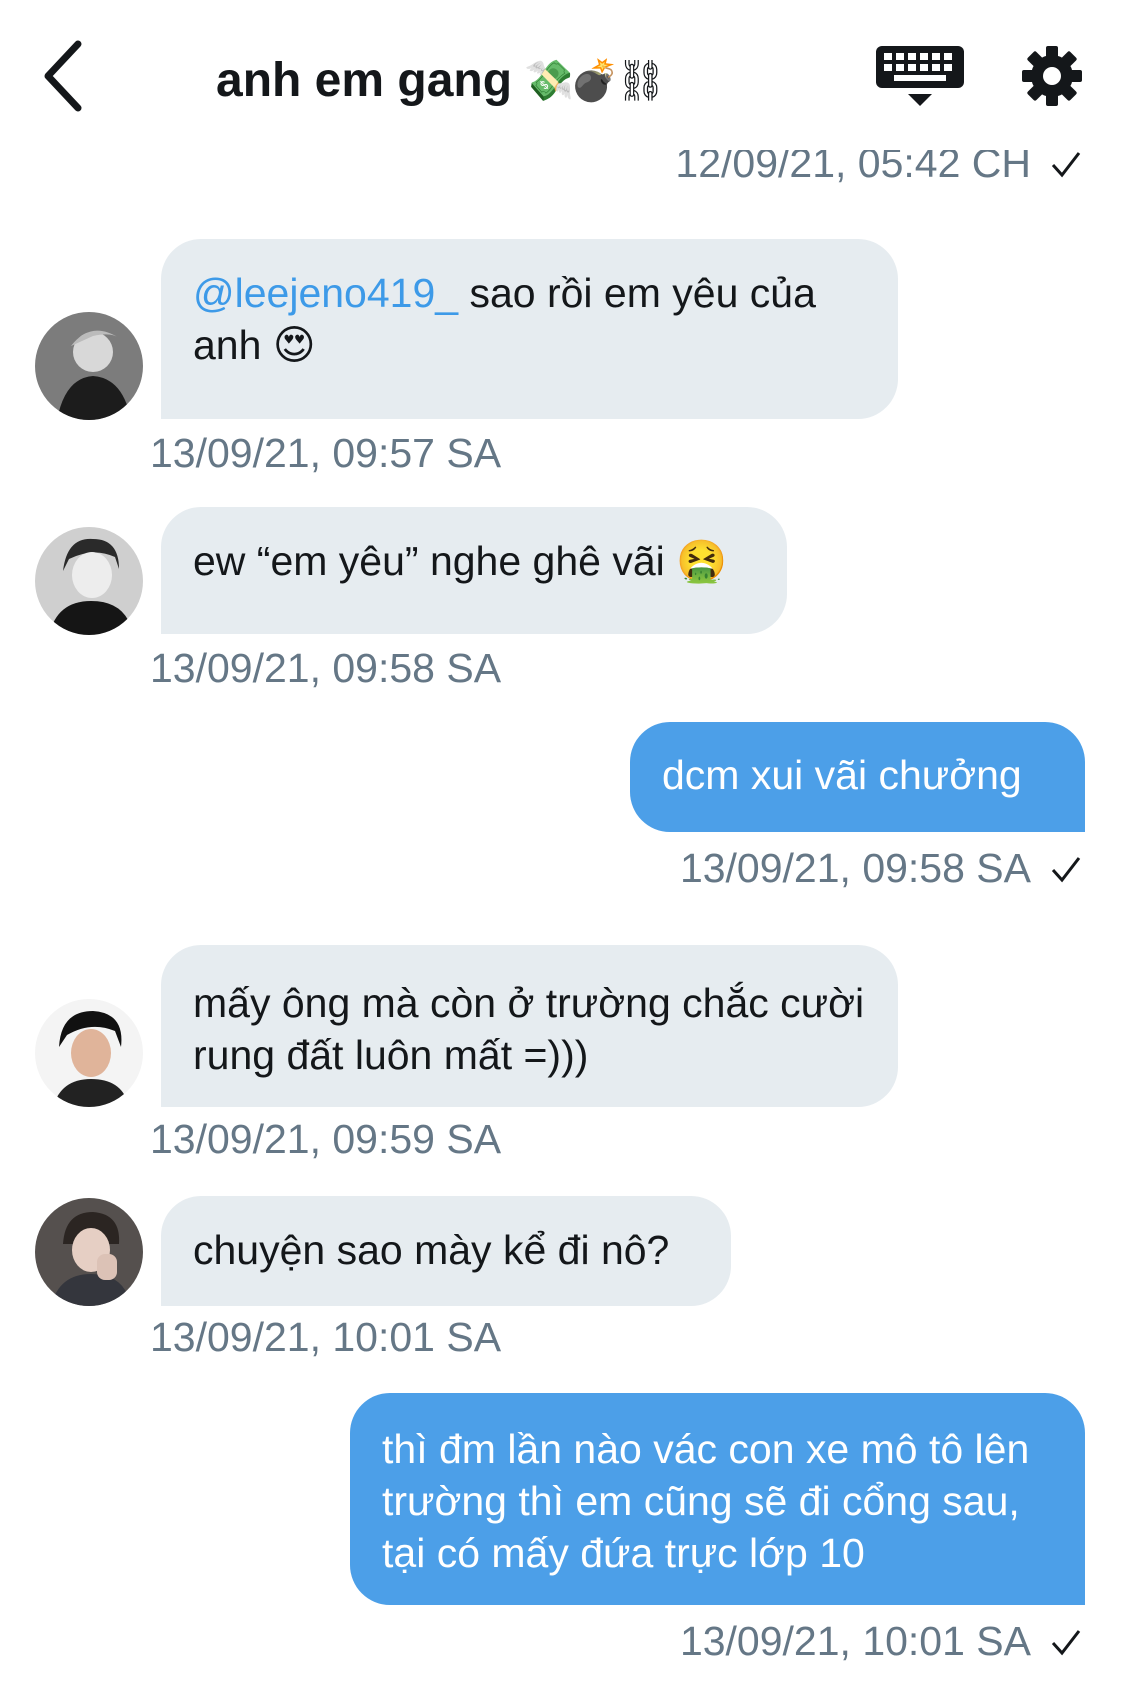  What do you see at coordinates (702, 561) in the screenshot?
I see `vomiting-face-emoji: 🤮` at bounding box center [702, 561].